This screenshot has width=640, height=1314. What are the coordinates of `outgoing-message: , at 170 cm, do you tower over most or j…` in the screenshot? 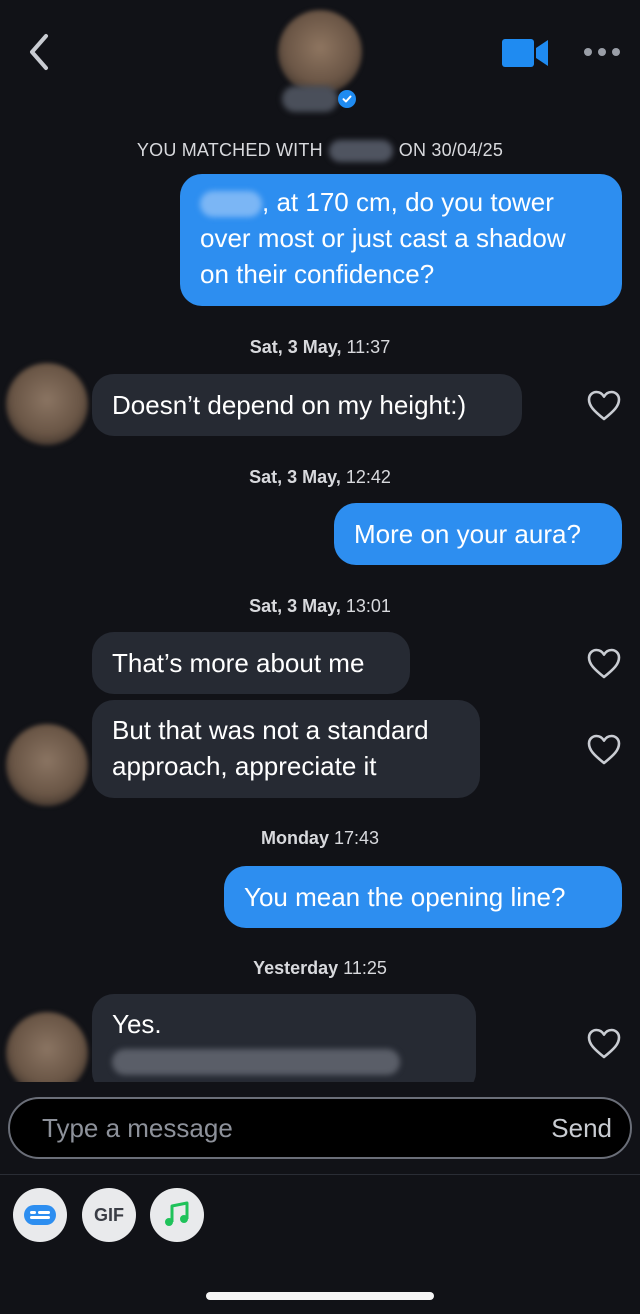 It's located at (401, 240).